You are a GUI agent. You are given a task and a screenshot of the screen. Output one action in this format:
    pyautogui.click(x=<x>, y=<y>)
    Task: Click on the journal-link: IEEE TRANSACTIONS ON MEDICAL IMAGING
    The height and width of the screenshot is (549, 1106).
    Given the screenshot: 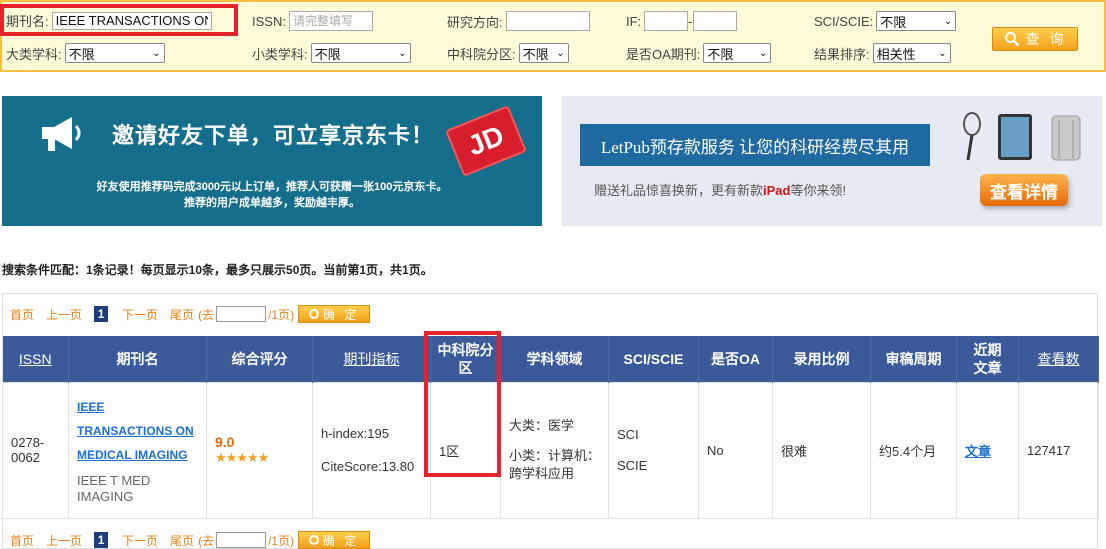 What is the action you would take?
    pyautogui.click(x=137, y=431)
    